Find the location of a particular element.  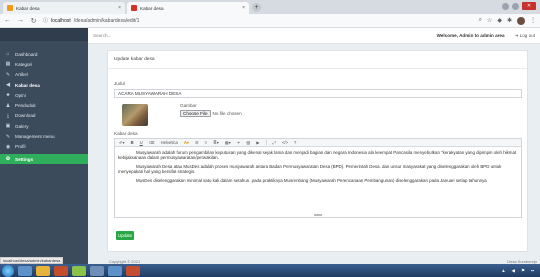

menu-icon: ⋮ is located at coordinates (533, 20).